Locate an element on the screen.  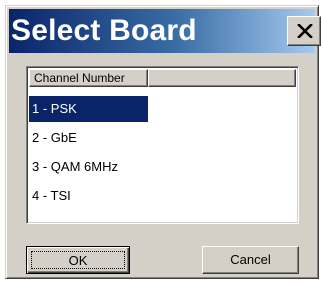
dialog-title: Select Board is located at coordinates (104, 30).